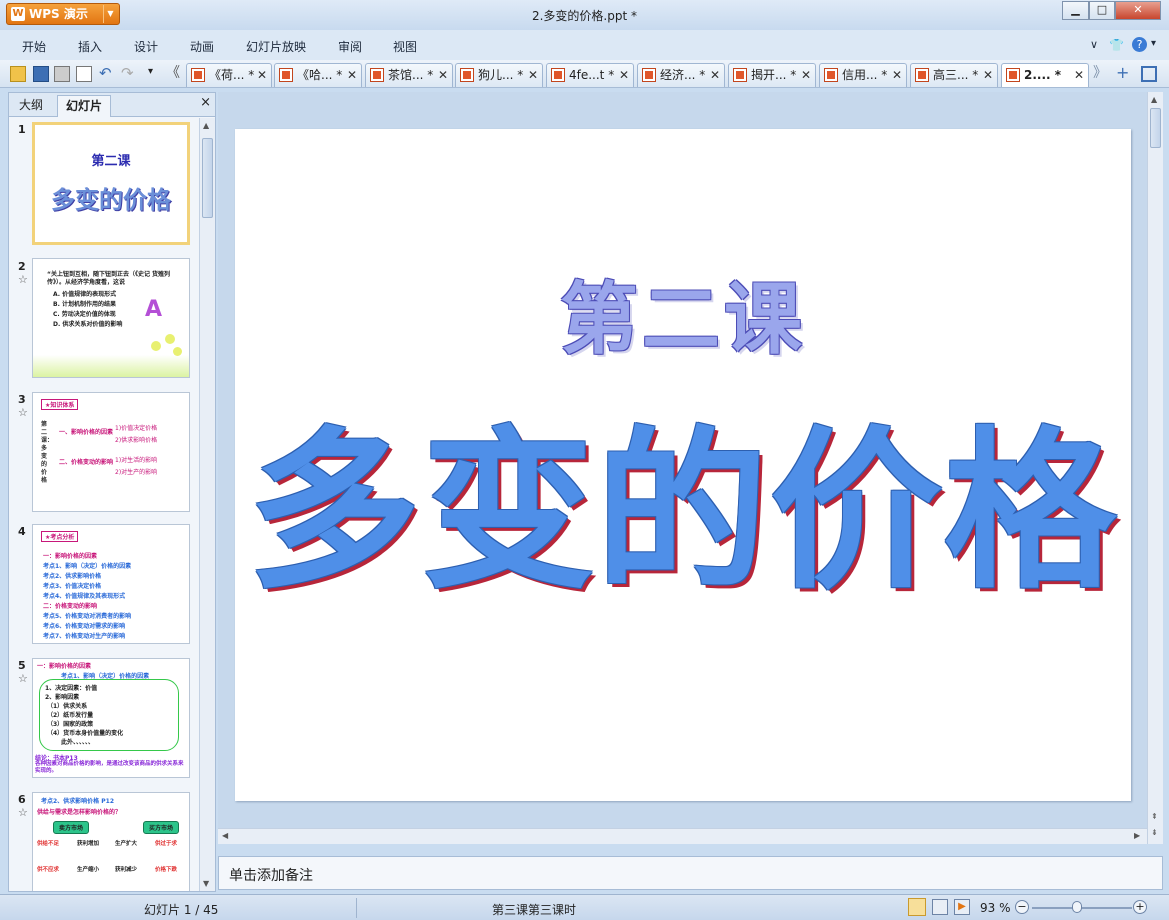 This screenshot has width=1169, height=920. Describe the element at coordinates (62, 74) in the screenshot. I see `print-icon` at that location.